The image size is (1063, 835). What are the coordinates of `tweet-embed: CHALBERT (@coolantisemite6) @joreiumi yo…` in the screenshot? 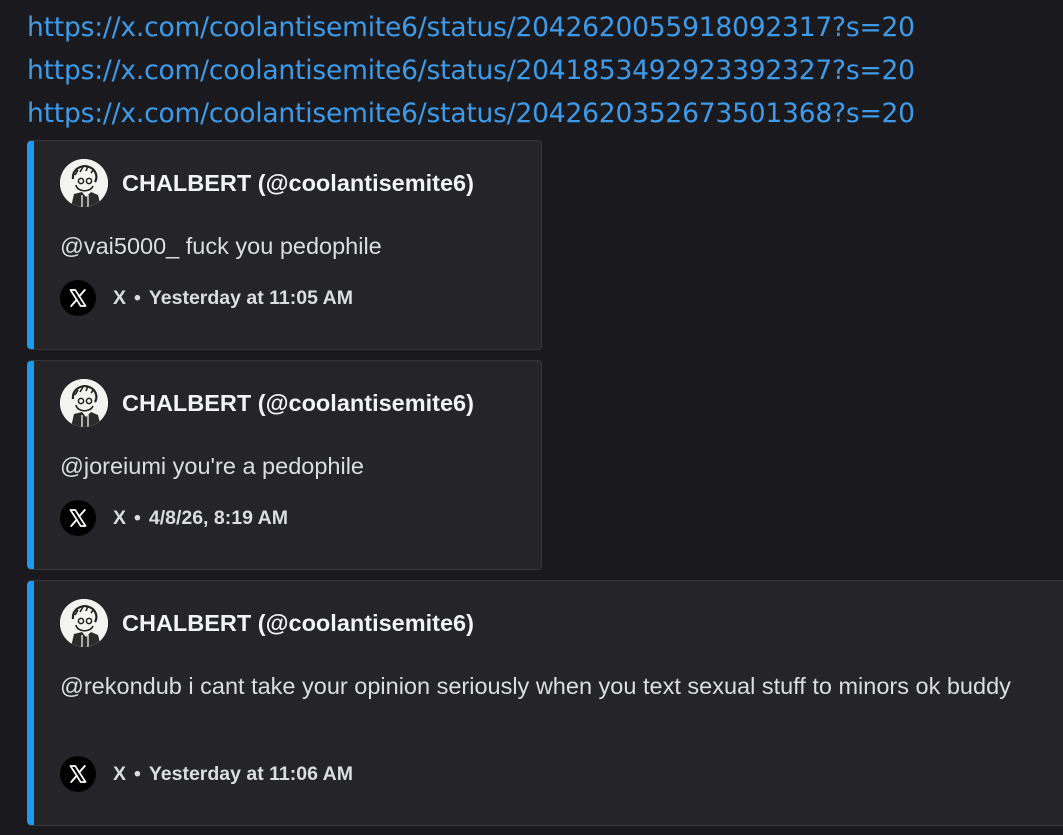 It's located at (284, 465).